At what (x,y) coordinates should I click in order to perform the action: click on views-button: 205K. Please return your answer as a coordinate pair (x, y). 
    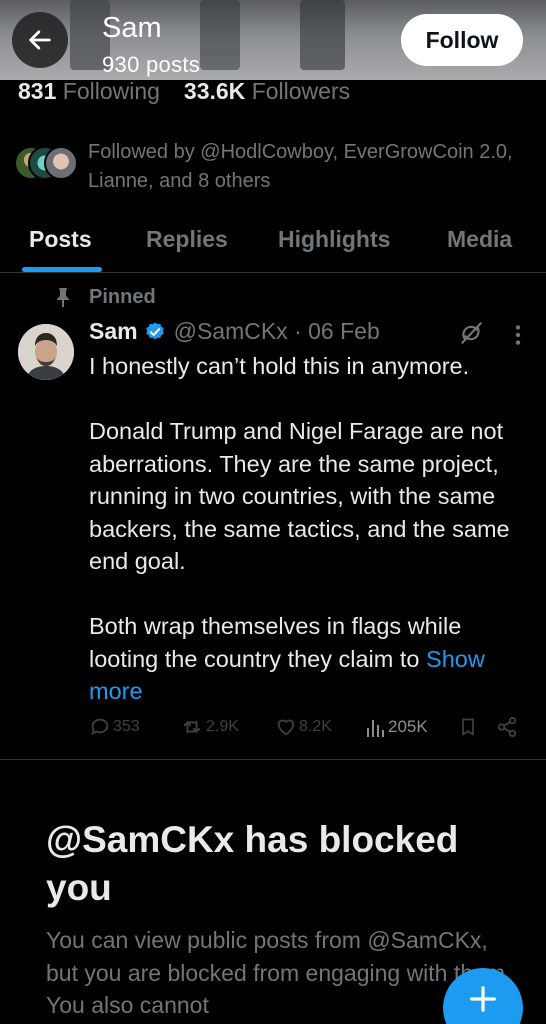
    Looking at the image, I should click on (397, 727).